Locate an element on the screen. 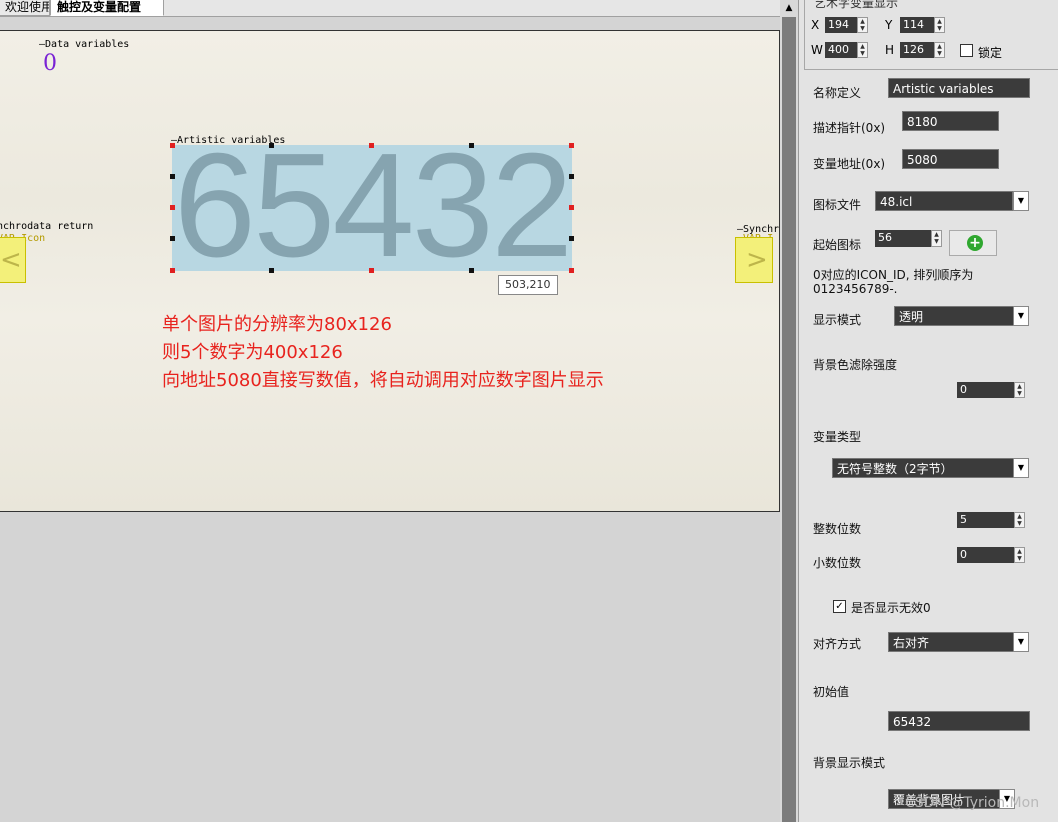 The image size is (1058, 822). int-digits-spinner: ▲ ▼ is located at coordinates (1019, 520).